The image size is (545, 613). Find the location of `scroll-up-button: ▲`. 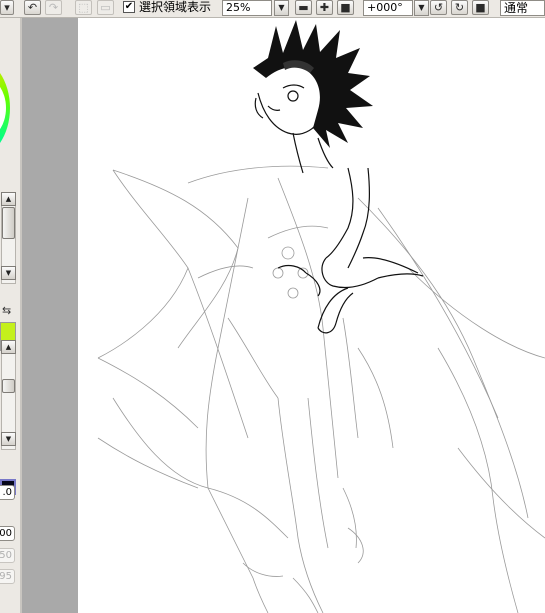

scroll-up-button: ▲ is located at coordinates (8, 199).